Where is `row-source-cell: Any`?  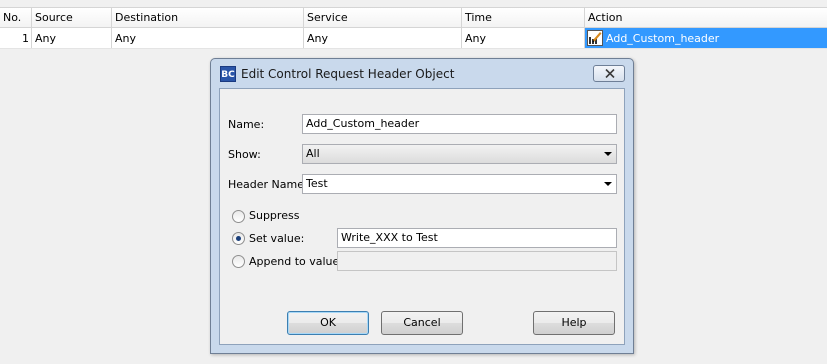
row-source-cell: Any is located at coordinates (72, 38).